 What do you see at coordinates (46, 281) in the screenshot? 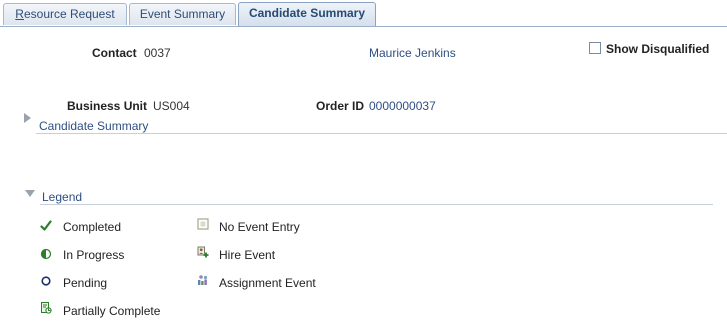
I see `open-circle-icon` at bounding box center [46, 281].